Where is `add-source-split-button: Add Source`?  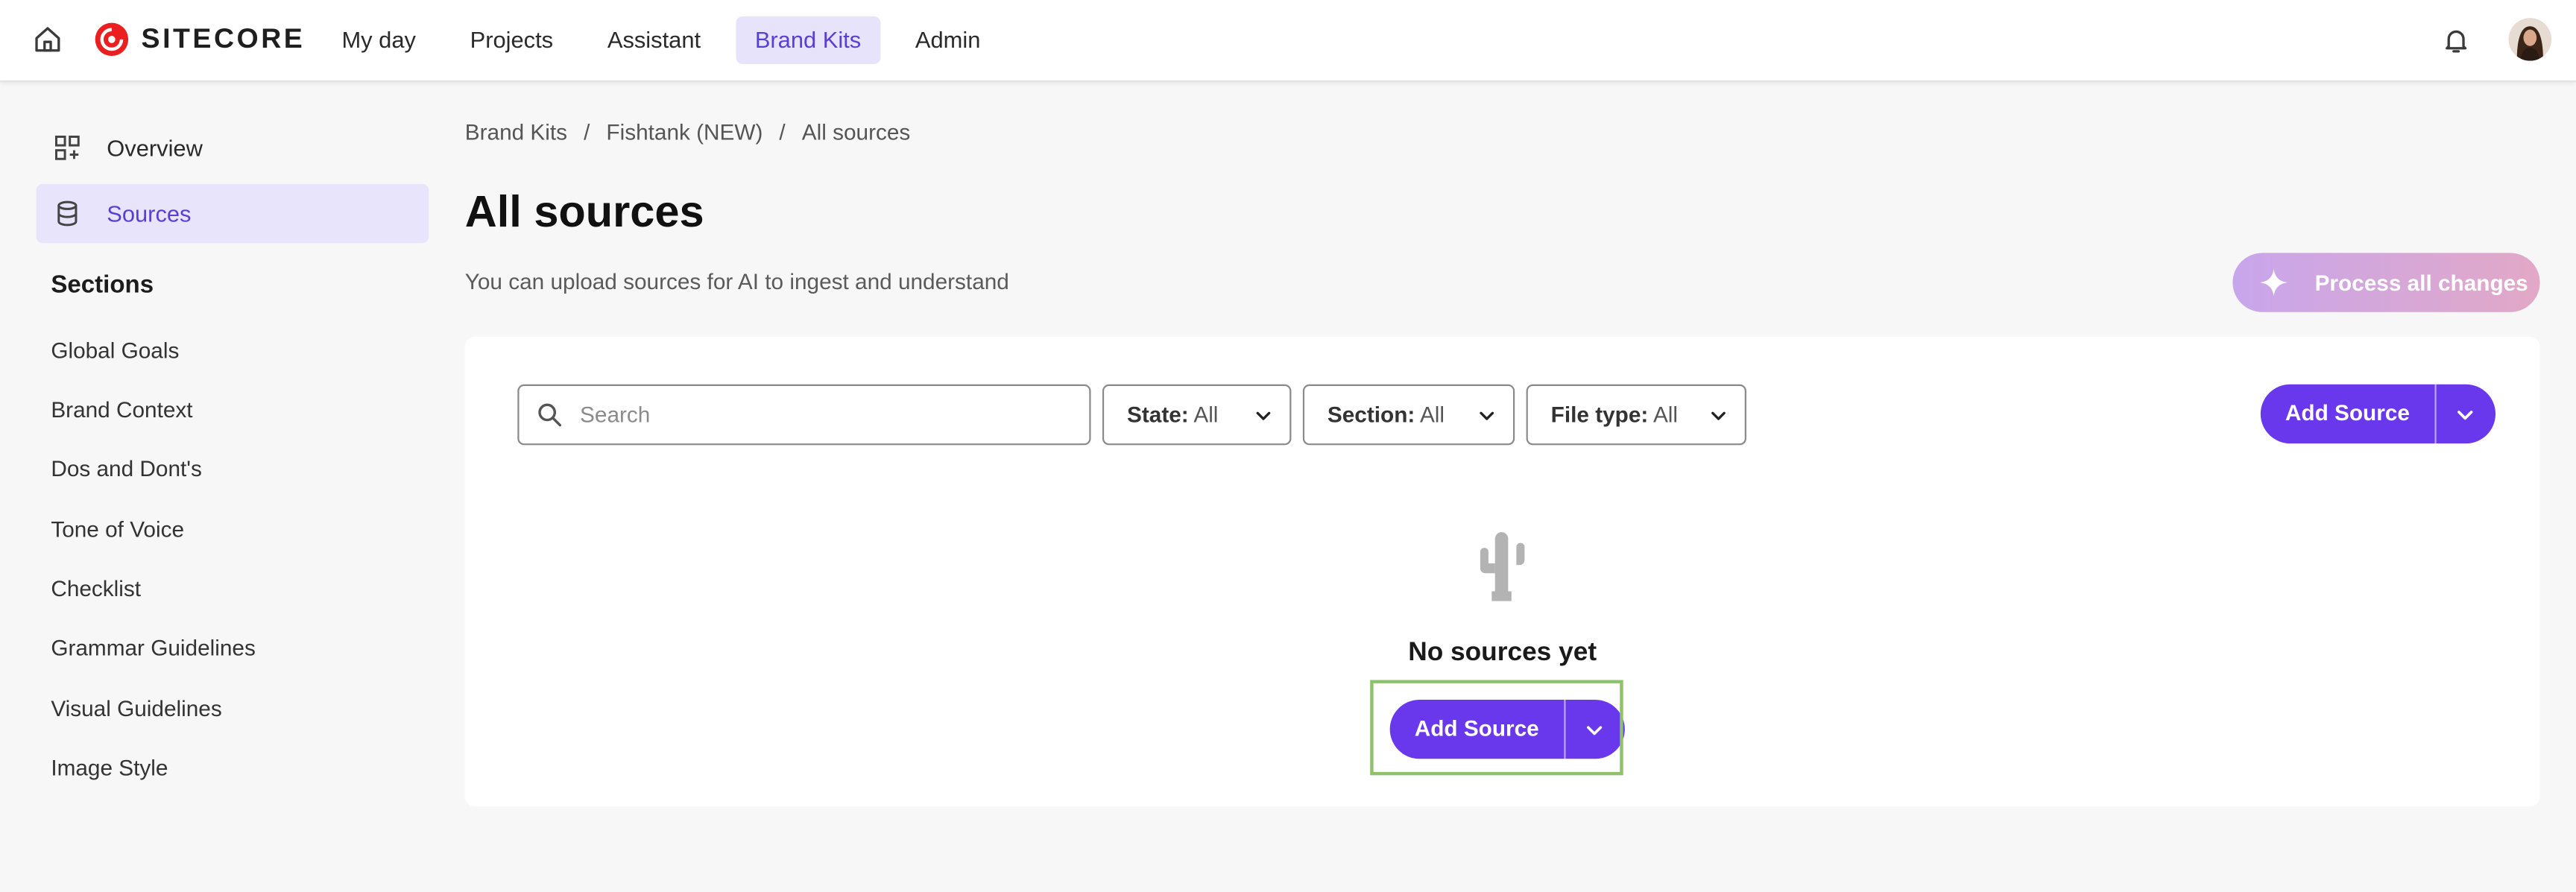
add-source-split-button: Add Source is located at coordinates (2378, 414).